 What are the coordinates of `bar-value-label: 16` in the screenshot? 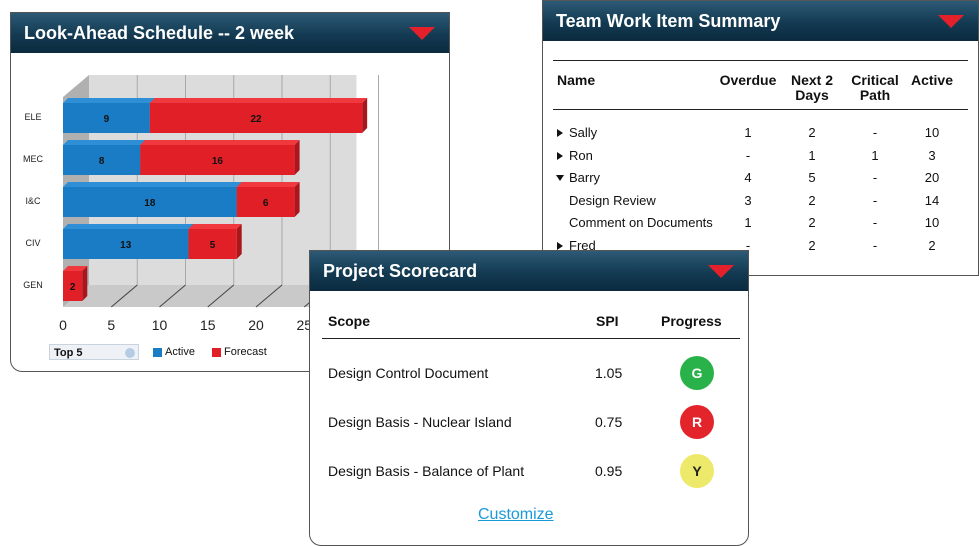 It's located at (218, 161).